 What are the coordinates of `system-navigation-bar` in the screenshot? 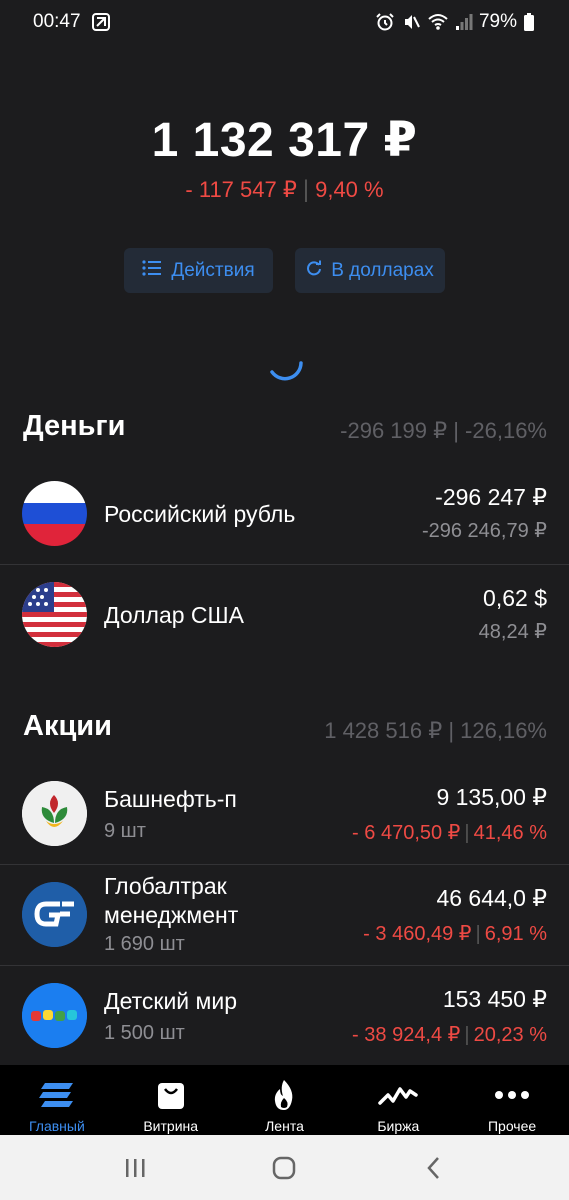 It's located at (284, 1167).